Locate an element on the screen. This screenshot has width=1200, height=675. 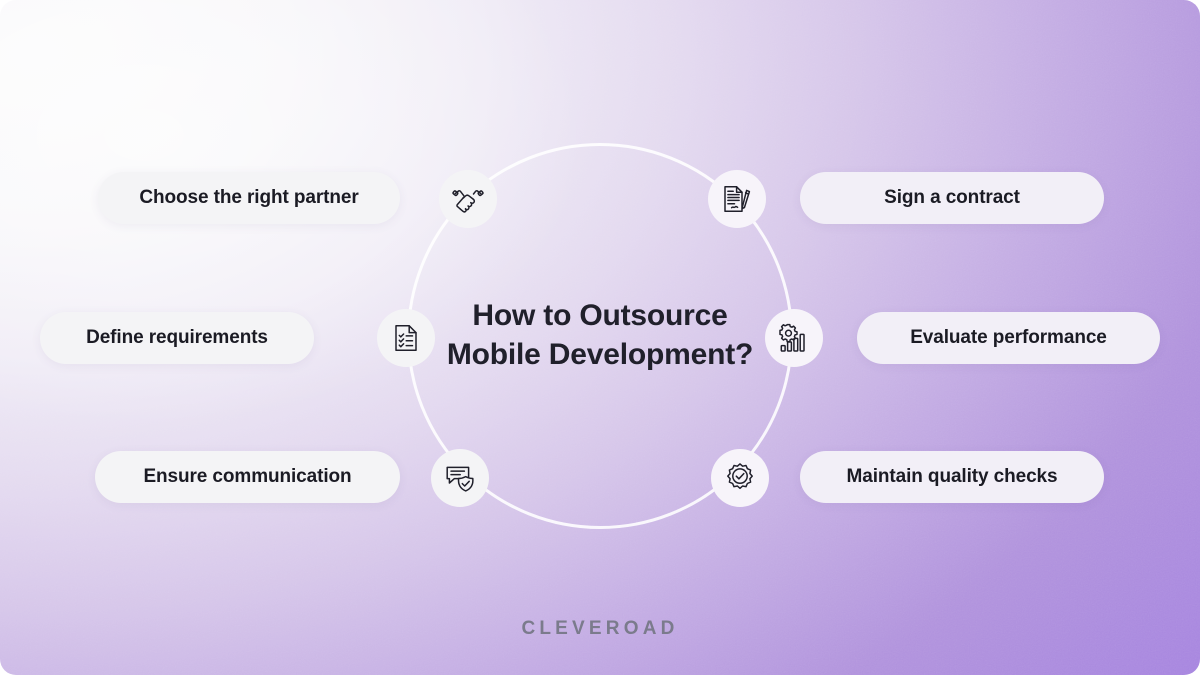
step-label-text: Sign a contract is located at coordinates (952, 197).